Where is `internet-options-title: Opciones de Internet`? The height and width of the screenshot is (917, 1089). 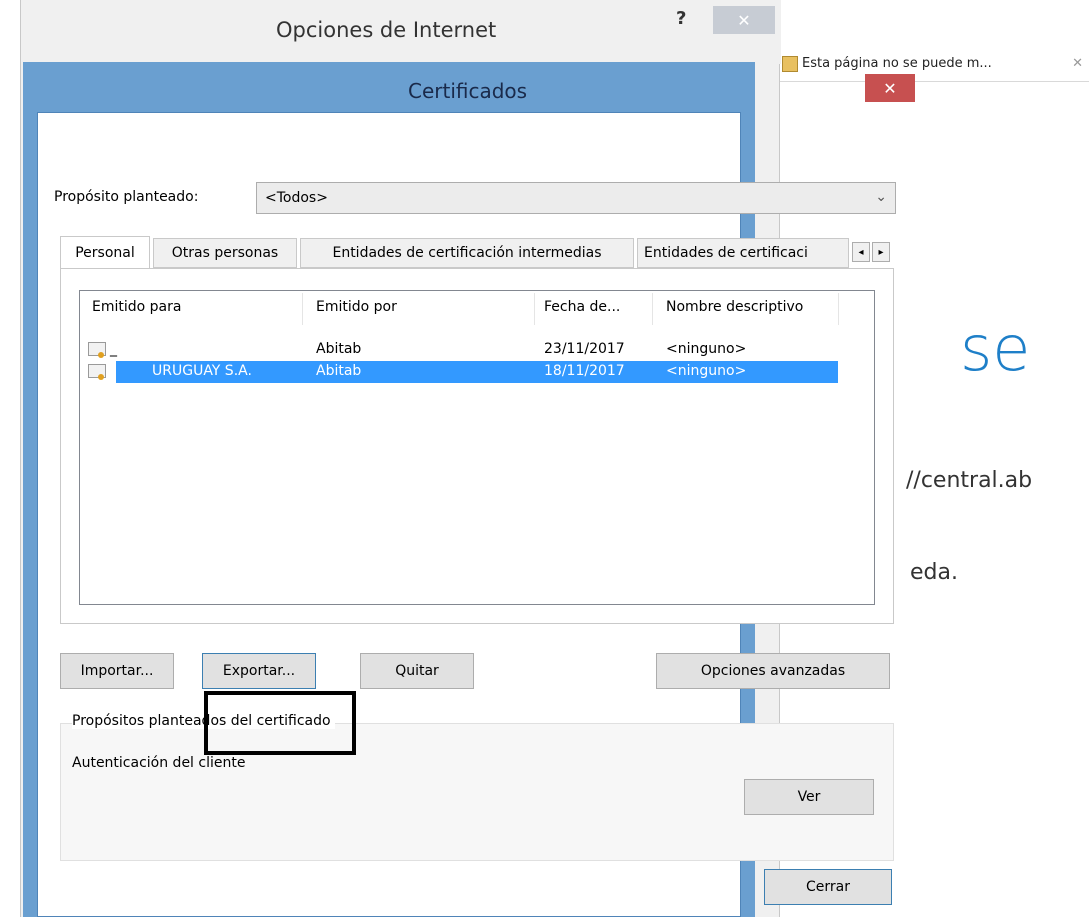 internet-options-title: Opciones de Internet is located at coordinates (386, 30).